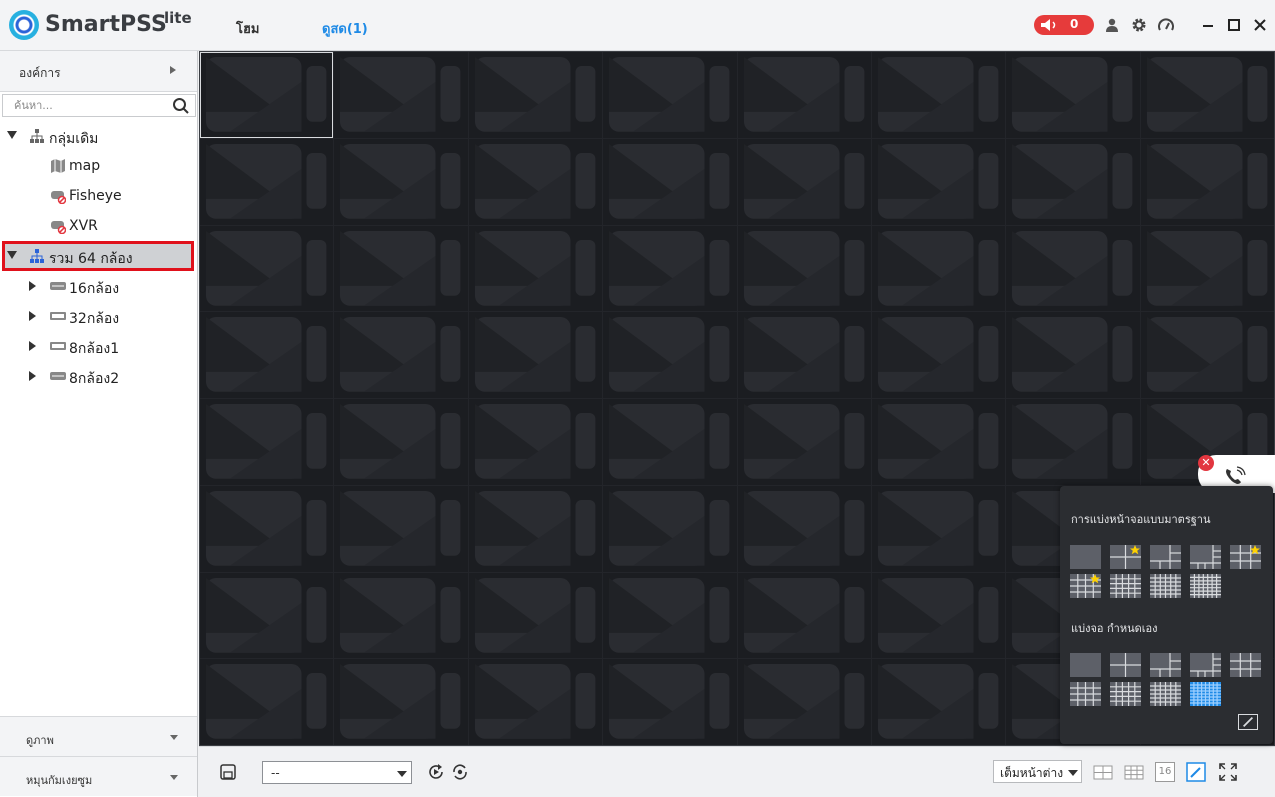 The image size is (1275, 797). What do you see at coordinates (98, 196) in the screenshot?
I see `tree-item-fisheye: Fisheye` at bounding box center [98, 196].